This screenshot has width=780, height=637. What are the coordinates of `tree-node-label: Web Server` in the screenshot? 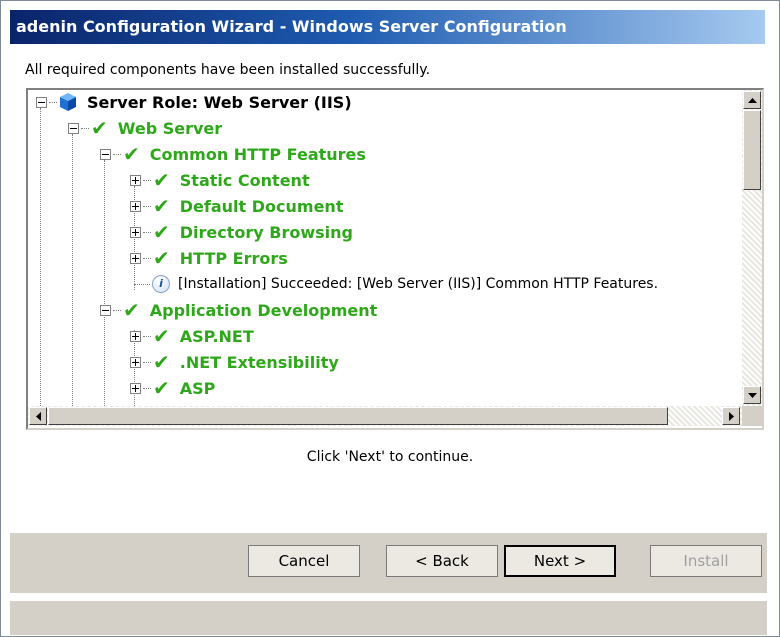 It's located at (170, 128).